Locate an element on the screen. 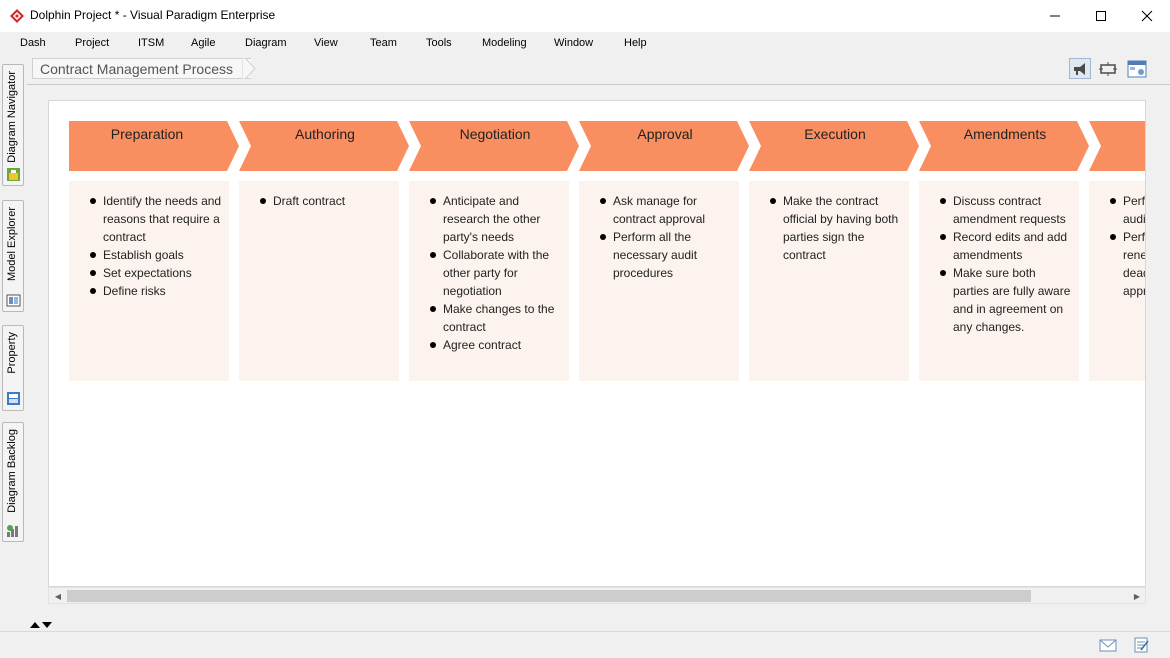 This screenshot has width=1170, height=658. menu-modeling: Modeling is located at coordinates (504, 43).